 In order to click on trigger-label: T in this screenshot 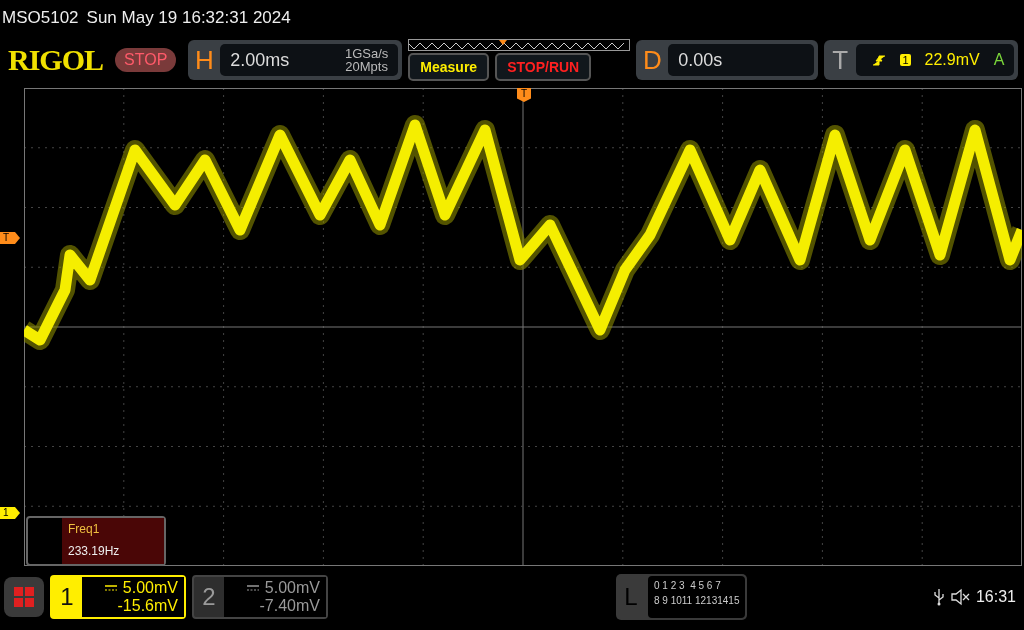, I will do `click(840, 60)`.